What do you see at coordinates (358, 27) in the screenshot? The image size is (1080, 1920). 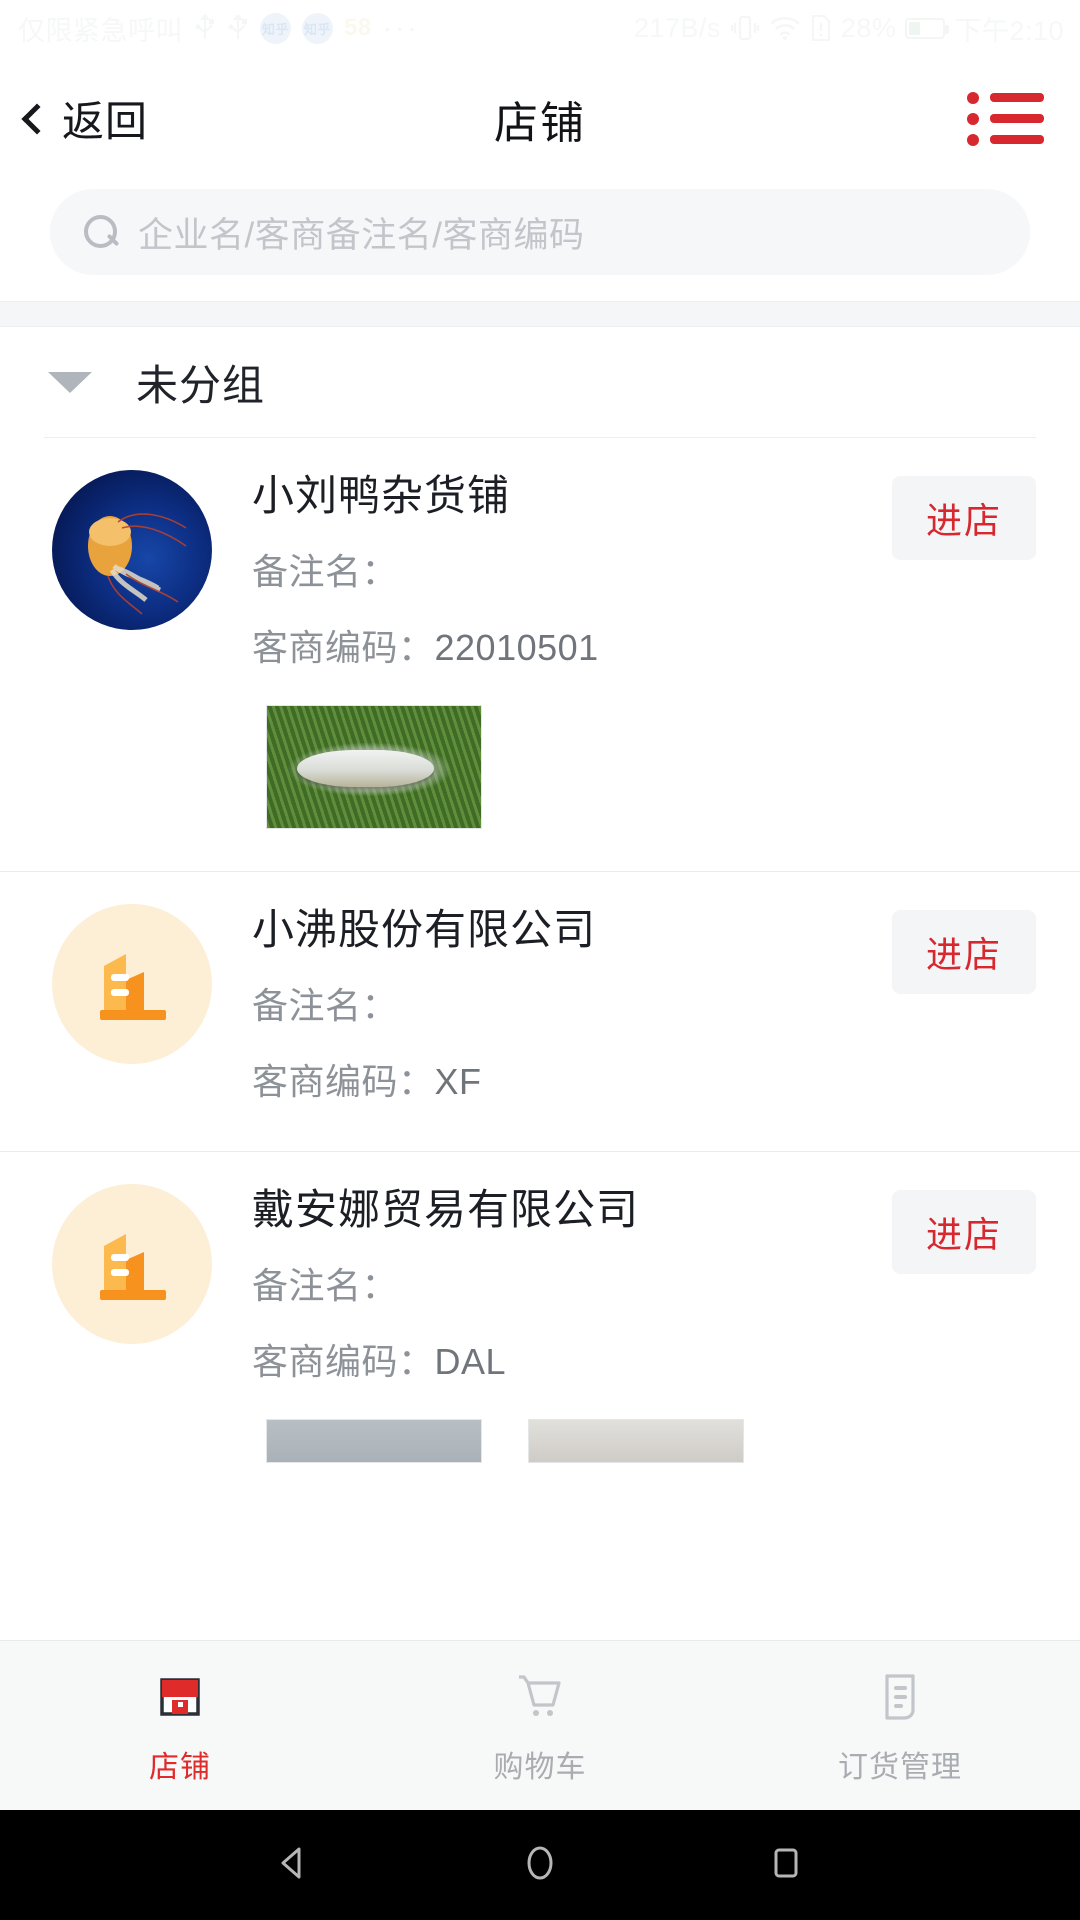 I see `notification-count: 58` at bounding box center [358, 27].